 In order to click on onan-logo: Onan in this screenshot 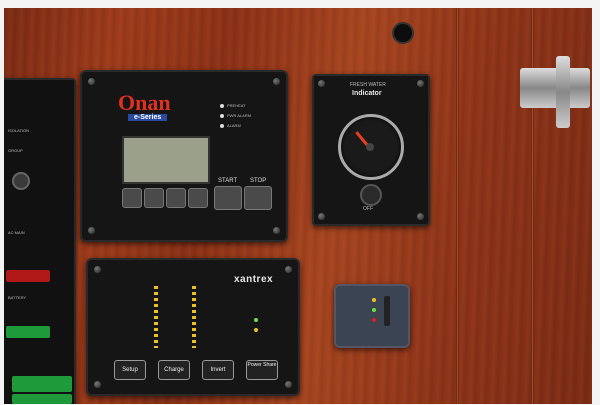, I will do `click(144, 102)`.